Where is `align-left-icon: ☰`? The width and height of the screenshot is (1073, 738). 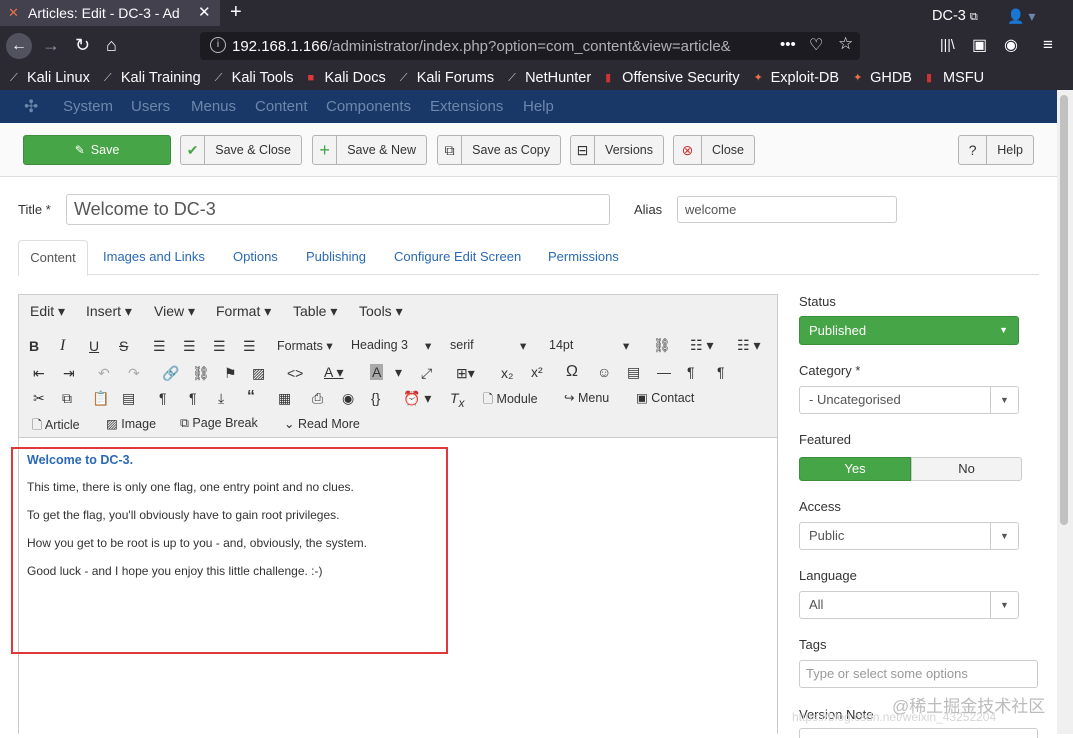
align-left-icon: ☰ is located at coordinates (159, 346).